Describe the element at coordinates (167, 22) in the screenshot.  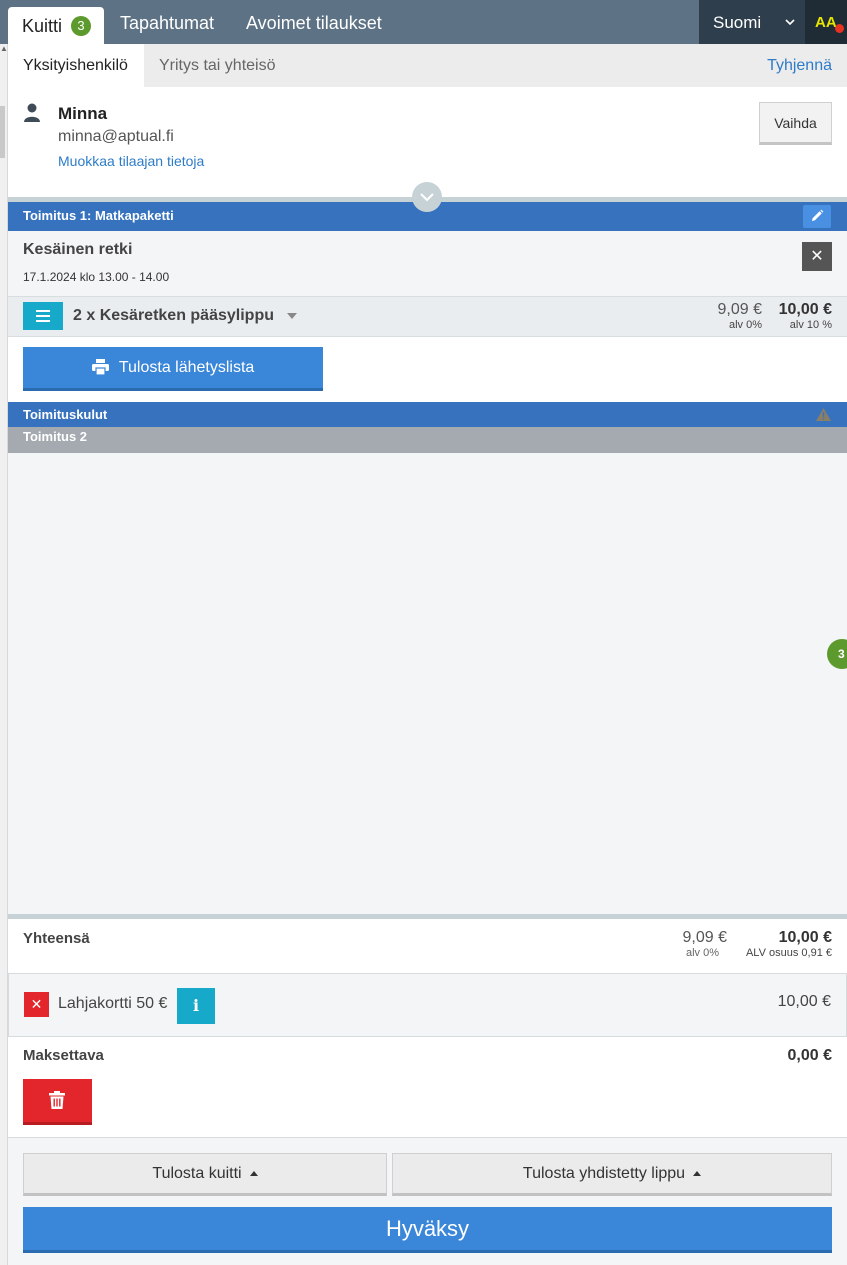
I see `tab-events: Tapahtumat` at that location.